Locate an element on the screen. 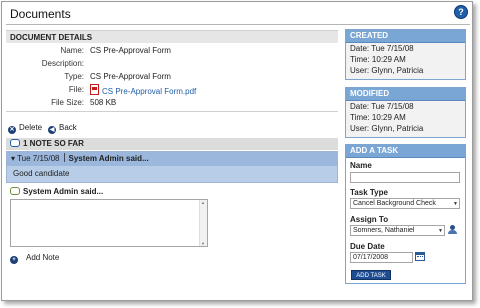 This screenshot has width=480, height=308. detail-row-file: File: CS Pre-Approval Form.pdf is located at coordinates (171, 90).